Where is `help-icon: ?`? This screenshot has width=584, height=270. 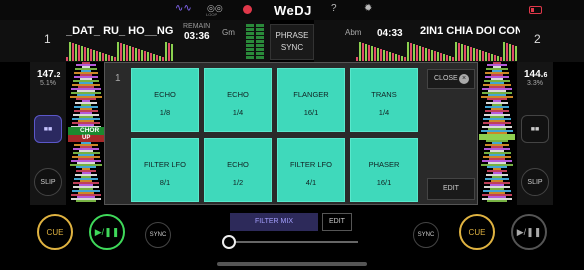 help-icon: ? is located at coordinates (334, 8).